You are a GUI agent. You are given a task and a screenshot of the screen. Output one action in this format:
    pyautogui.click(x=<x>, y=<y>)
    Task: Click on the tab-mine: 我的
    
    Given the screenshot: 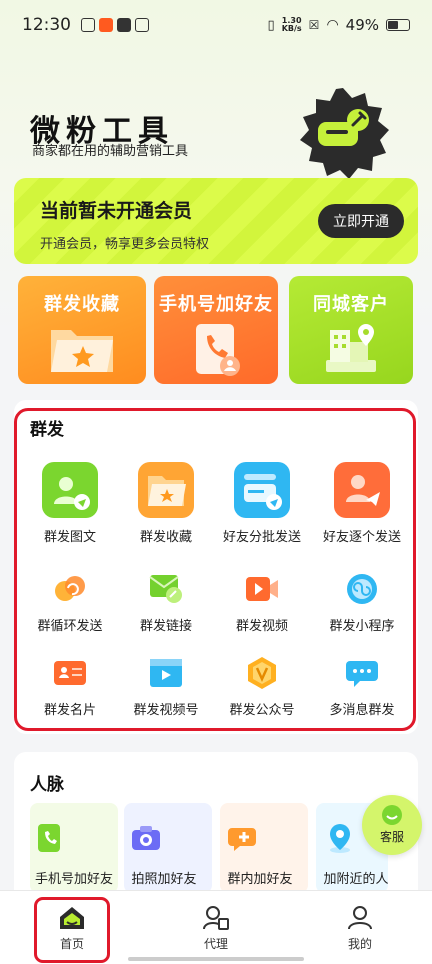 What is the action you would take?
    pyautogui.click(x=360, y=921)
    